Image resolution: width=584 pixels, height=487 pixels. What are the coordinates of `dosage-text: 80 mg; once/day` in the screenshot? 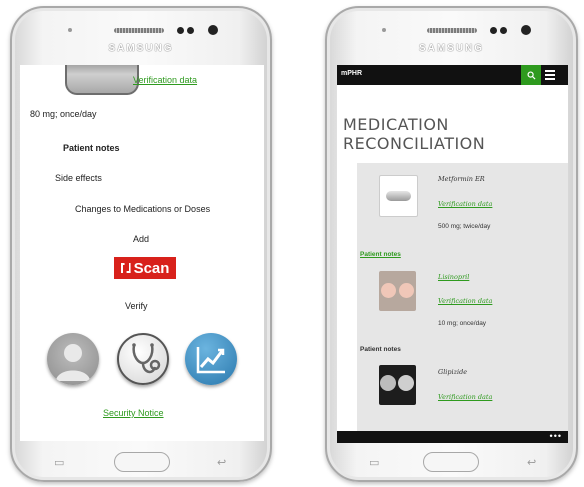 It's located at (63, 114).